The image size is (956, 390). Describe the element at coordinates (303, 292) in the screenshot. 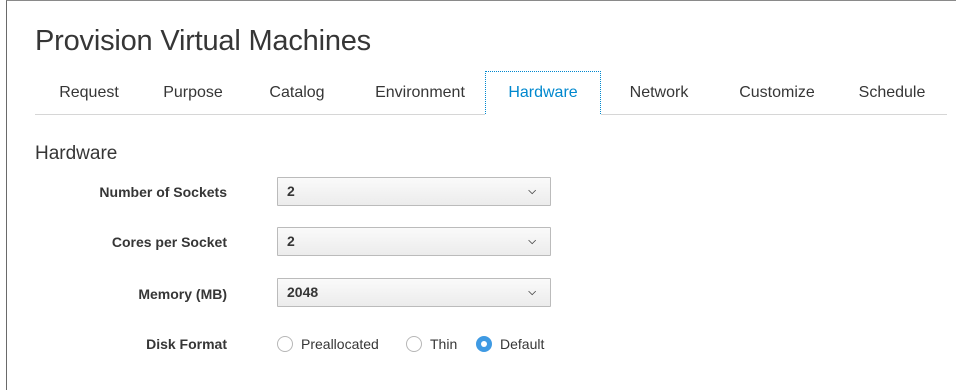

I see `memory-value: 2048` at that location.